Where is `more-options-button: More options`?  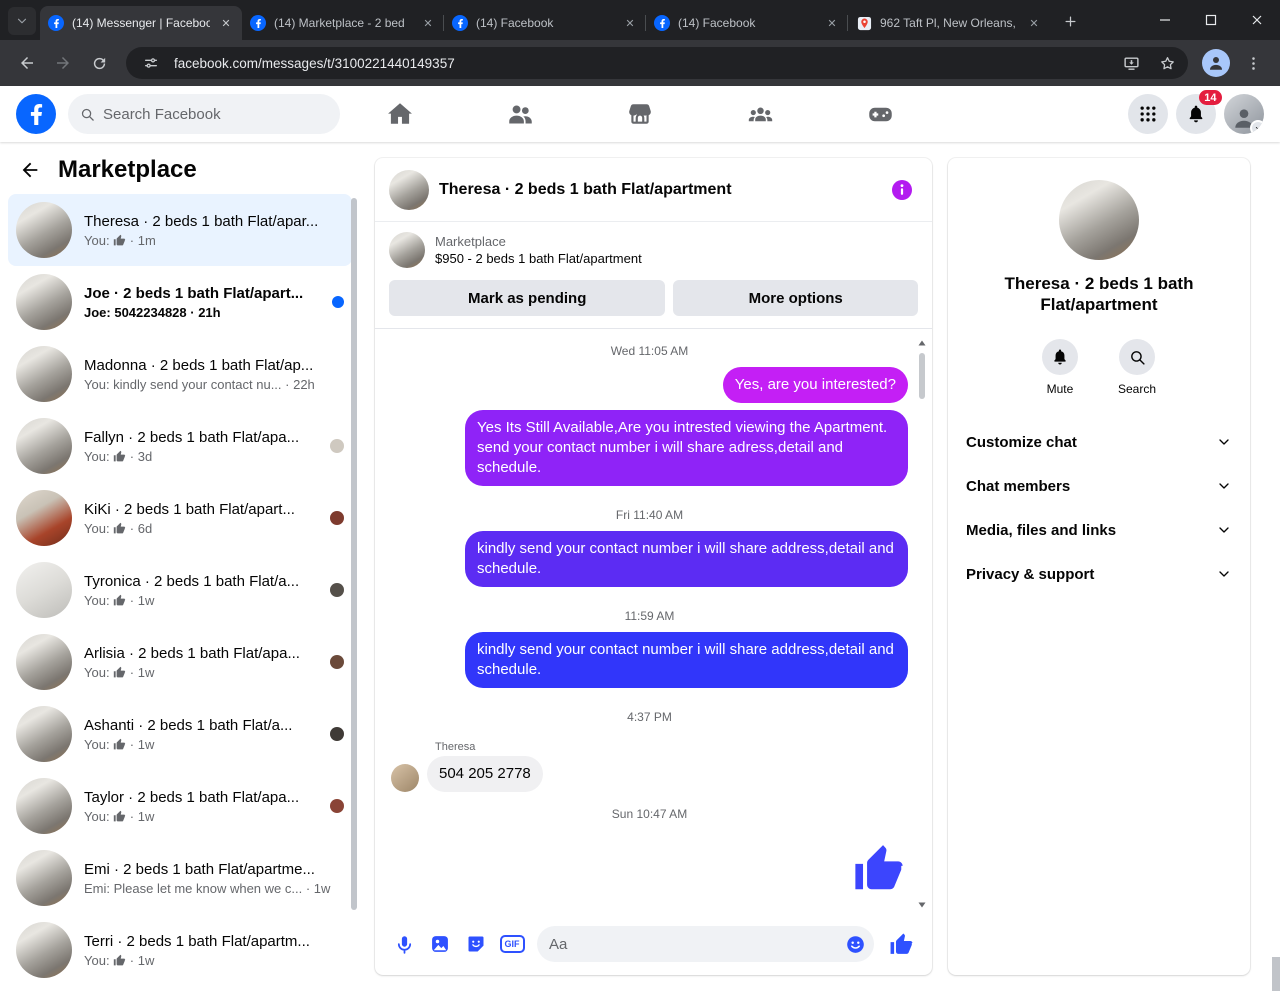
more-options-button: More options is located at coordinates (795, 298).